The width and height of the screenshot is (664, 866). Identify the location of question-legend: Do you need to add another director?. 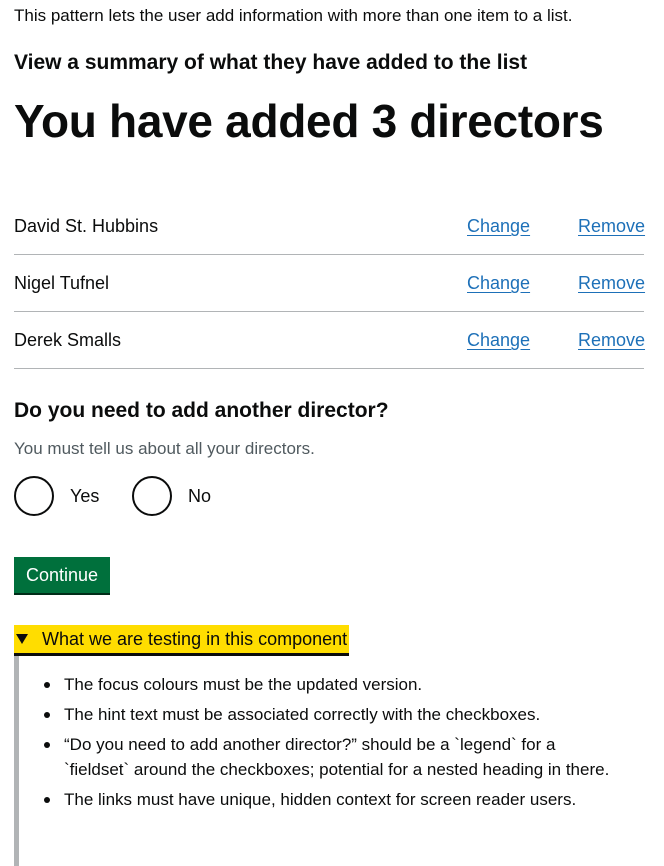
(201, 410).